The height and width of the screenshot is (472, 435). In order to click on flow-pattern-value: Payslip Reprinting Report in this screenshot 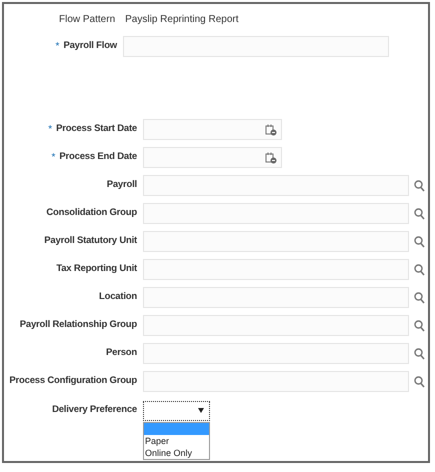, I will do `click(182, 19)`.